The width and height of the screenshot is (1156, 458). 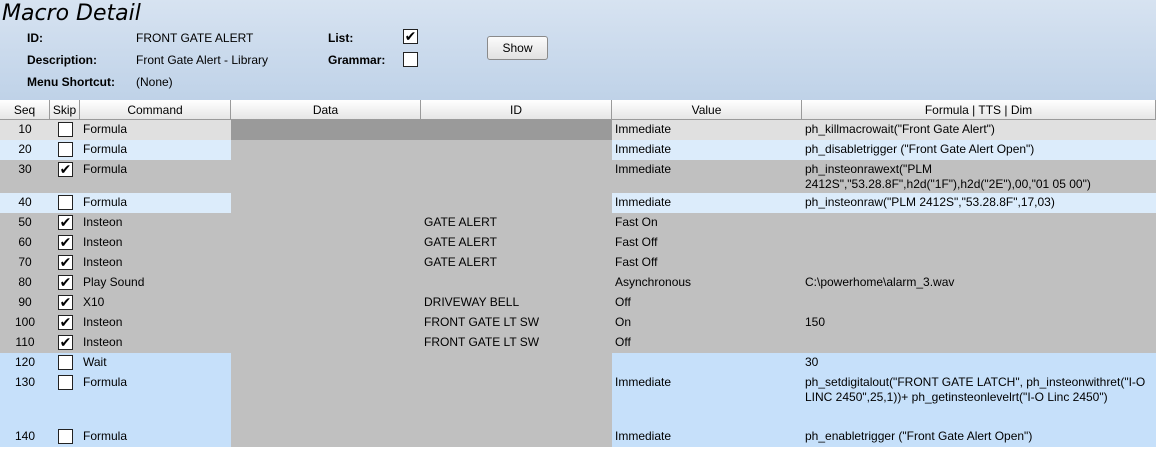 I want to click on formula-cell: C:\powerhome\alarm_3.wav, so click(x=979, y=283).